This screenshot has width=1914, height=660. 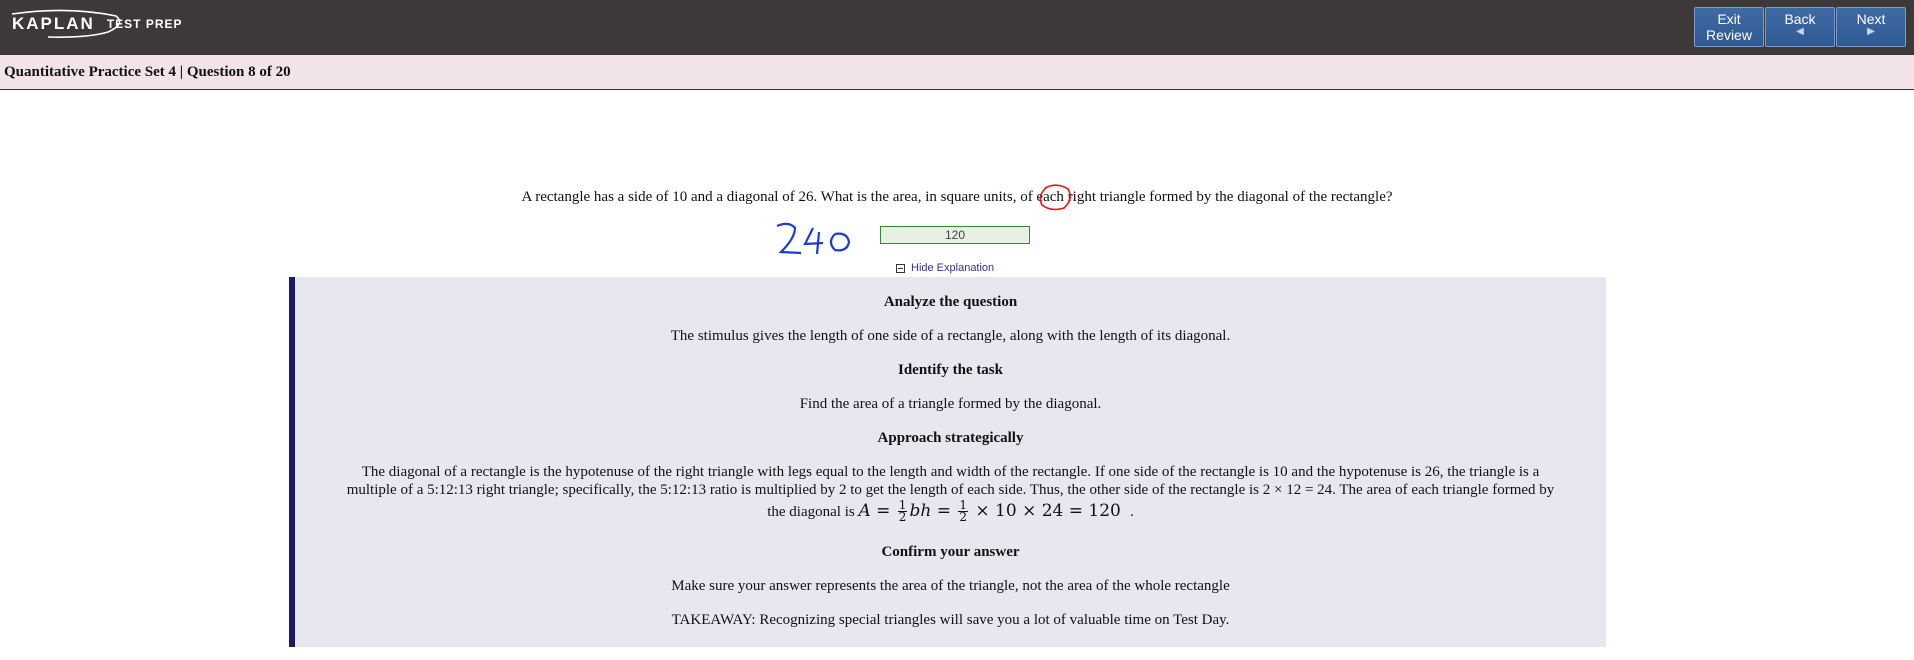 What do you see at coordinates (811, 512) in the screenshot?
I see `formula-prefix: the diagonal is` at bounding box center [811, 512].